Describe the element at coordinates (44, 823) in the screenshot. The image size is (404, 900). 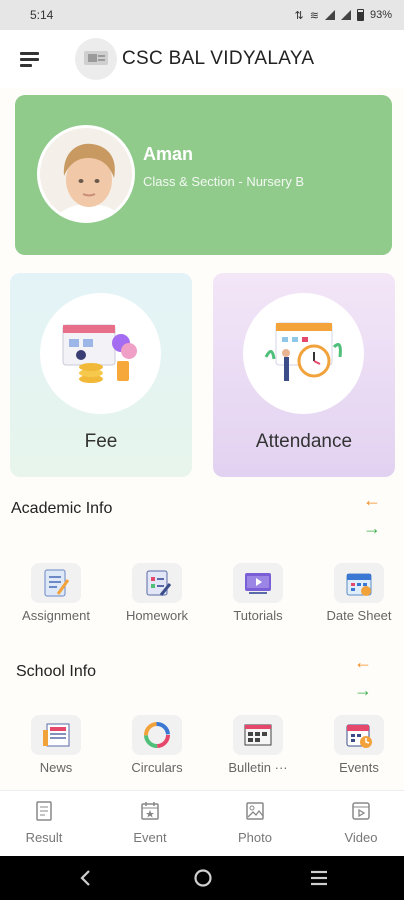
I see `nav-result: Result` at that location.